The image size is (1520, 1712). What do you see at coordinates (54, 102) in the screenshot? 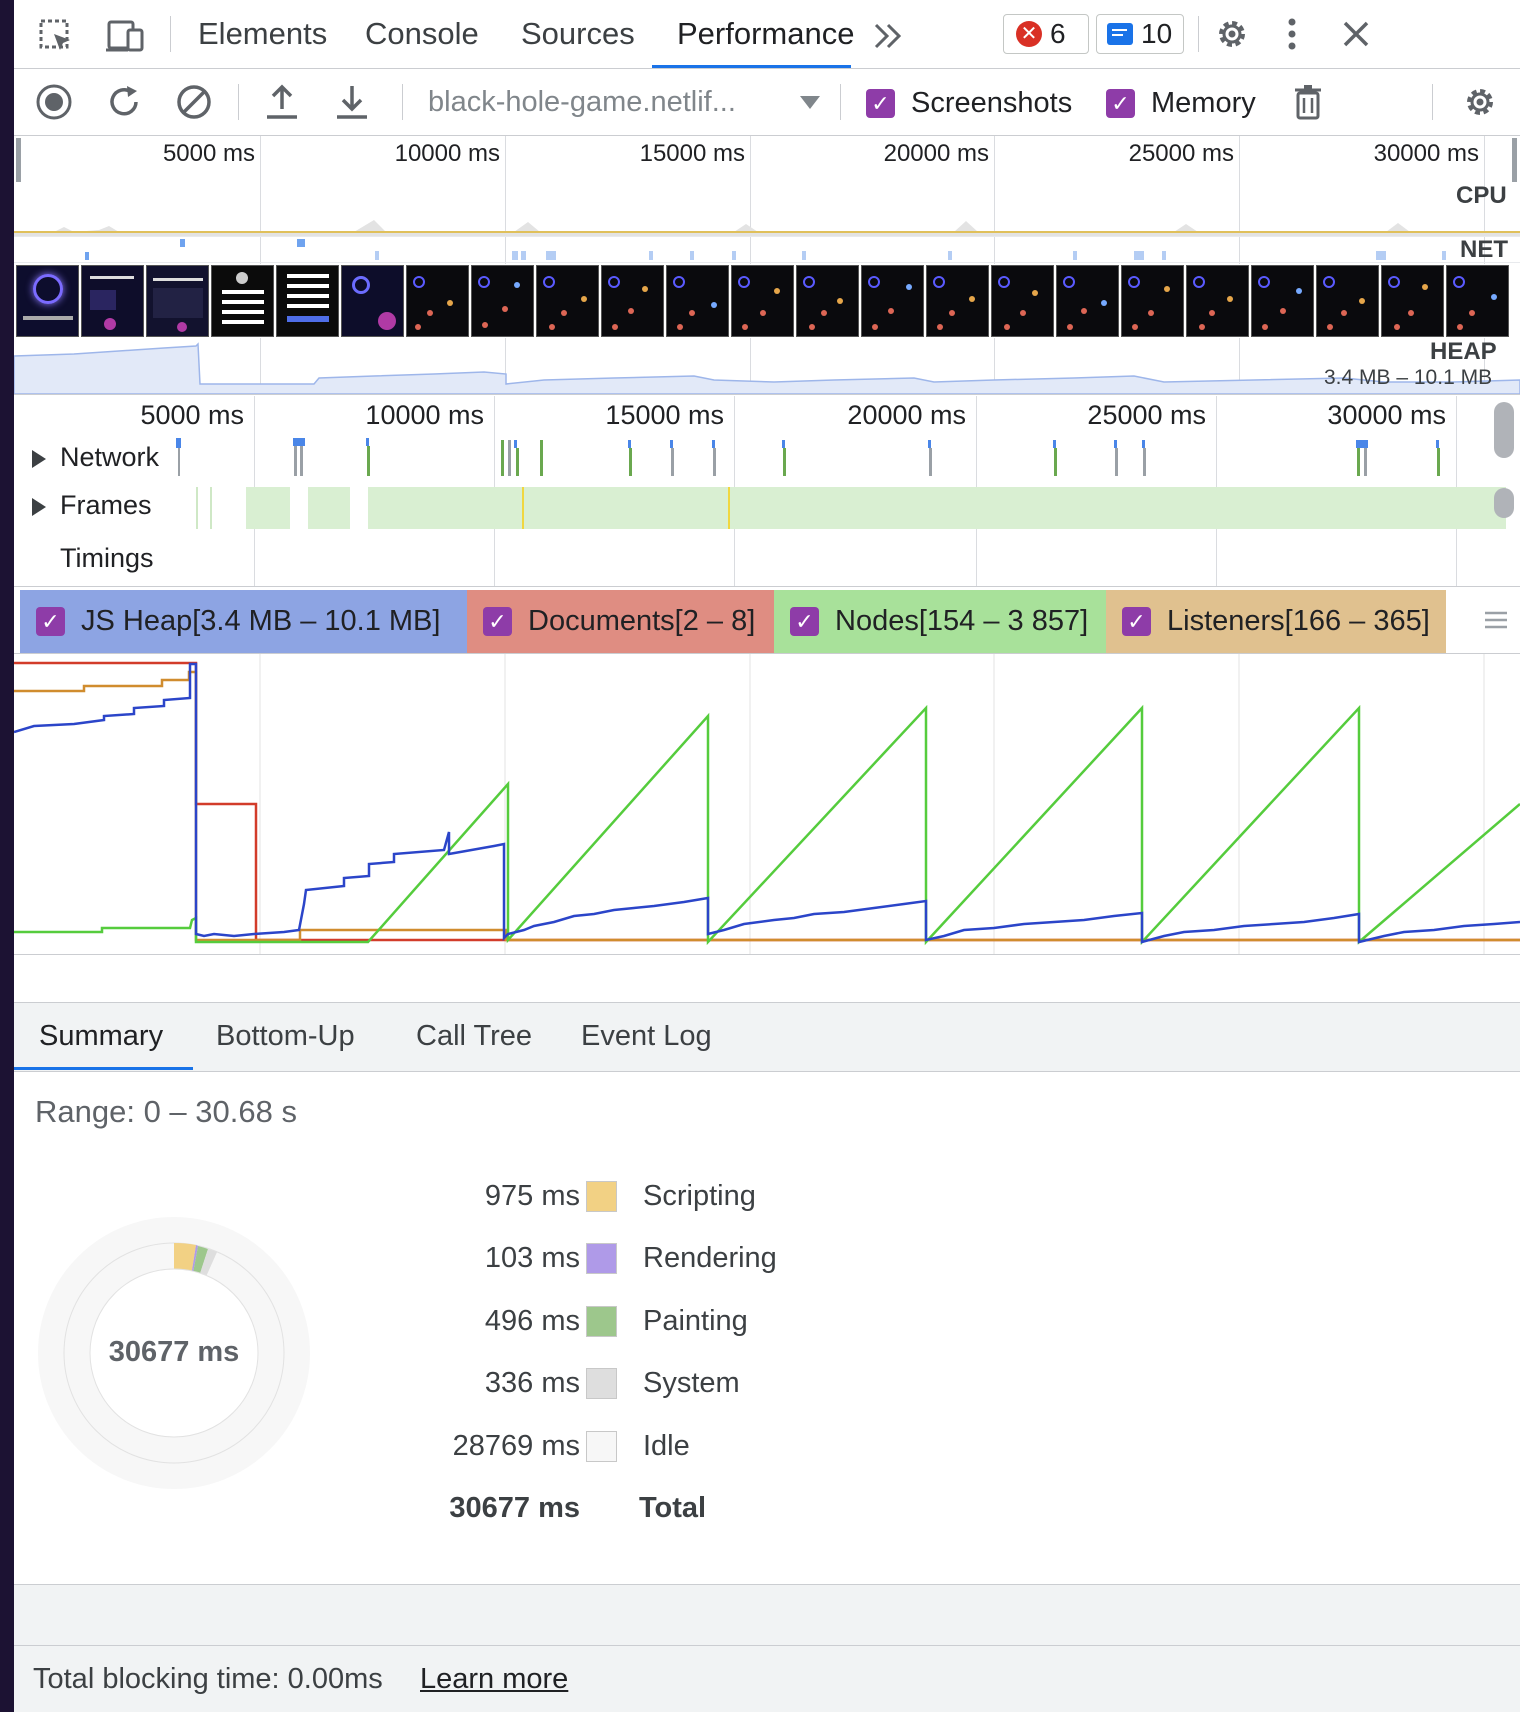
I see `record-button` at bounding box center [54, 102].